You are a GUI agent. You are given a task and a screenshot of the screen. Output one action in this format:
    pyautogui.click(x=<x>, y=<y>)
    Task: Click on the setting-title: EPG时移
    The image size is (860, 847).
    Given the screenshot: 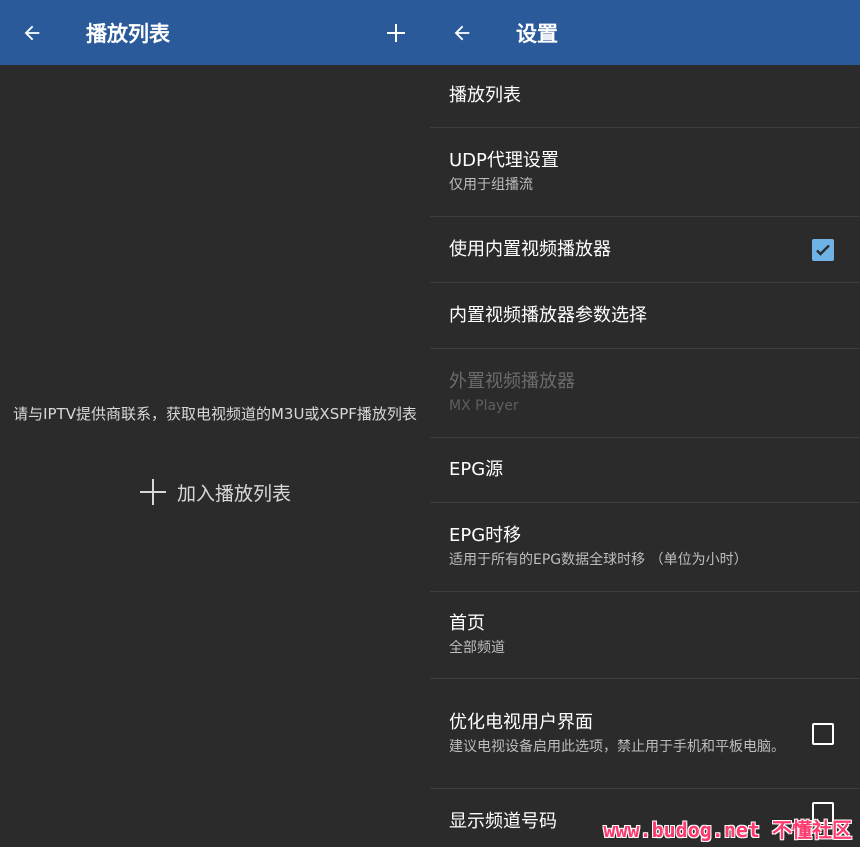 What is the action you would take?
    pyautogui.click(x=485, y=535)
    